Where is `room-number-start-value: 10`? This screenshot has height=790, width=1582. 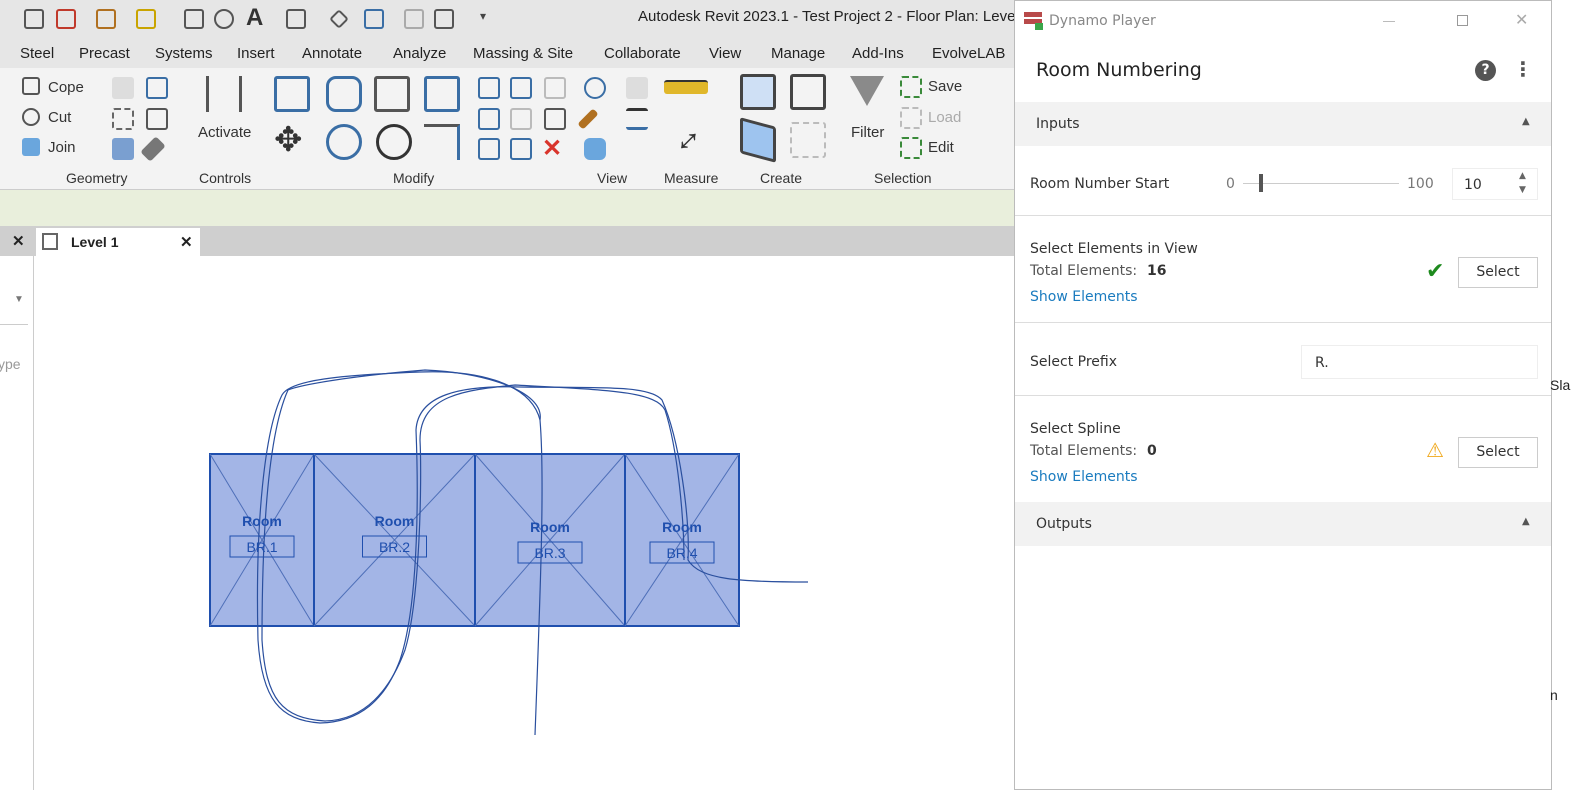 room-number-start-value: 10 is located at coordinates (1473, 185).